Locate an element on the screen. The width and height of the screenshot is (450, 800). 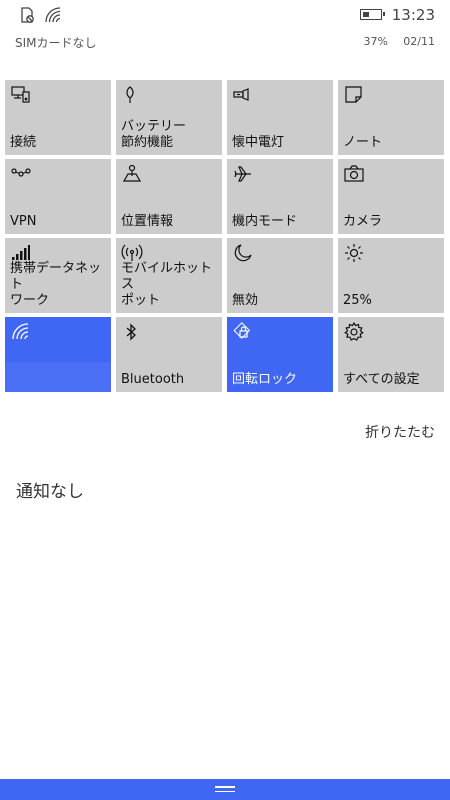
tile-label: 接続 is located at coordinates (23, 142).